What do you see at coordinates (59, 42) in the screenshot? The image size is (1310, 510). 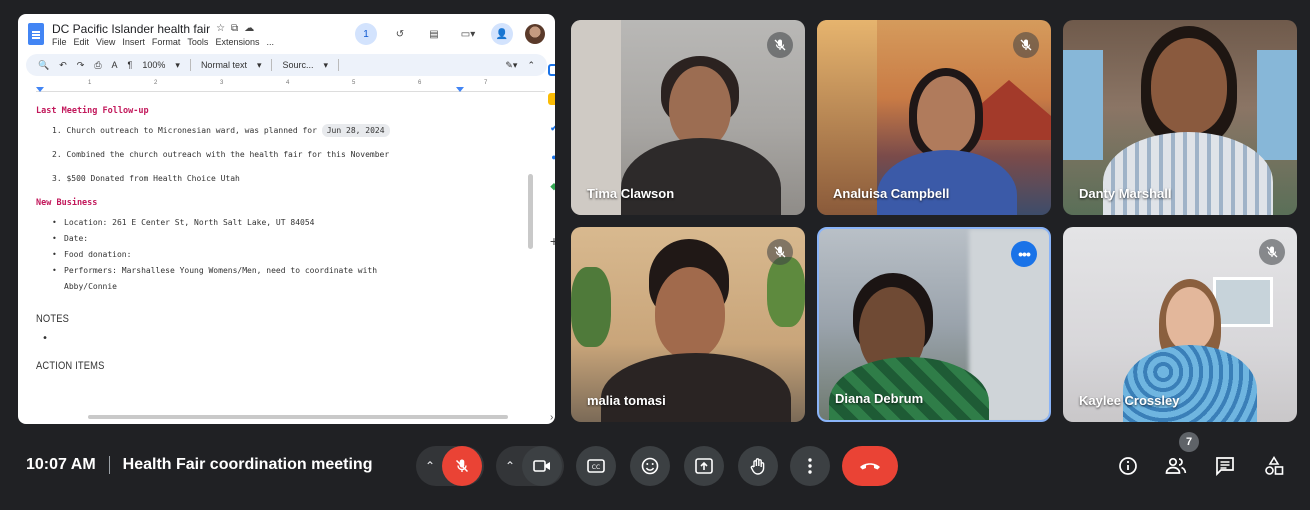 I see `menu-file: File` at bounding box center [59, 42].